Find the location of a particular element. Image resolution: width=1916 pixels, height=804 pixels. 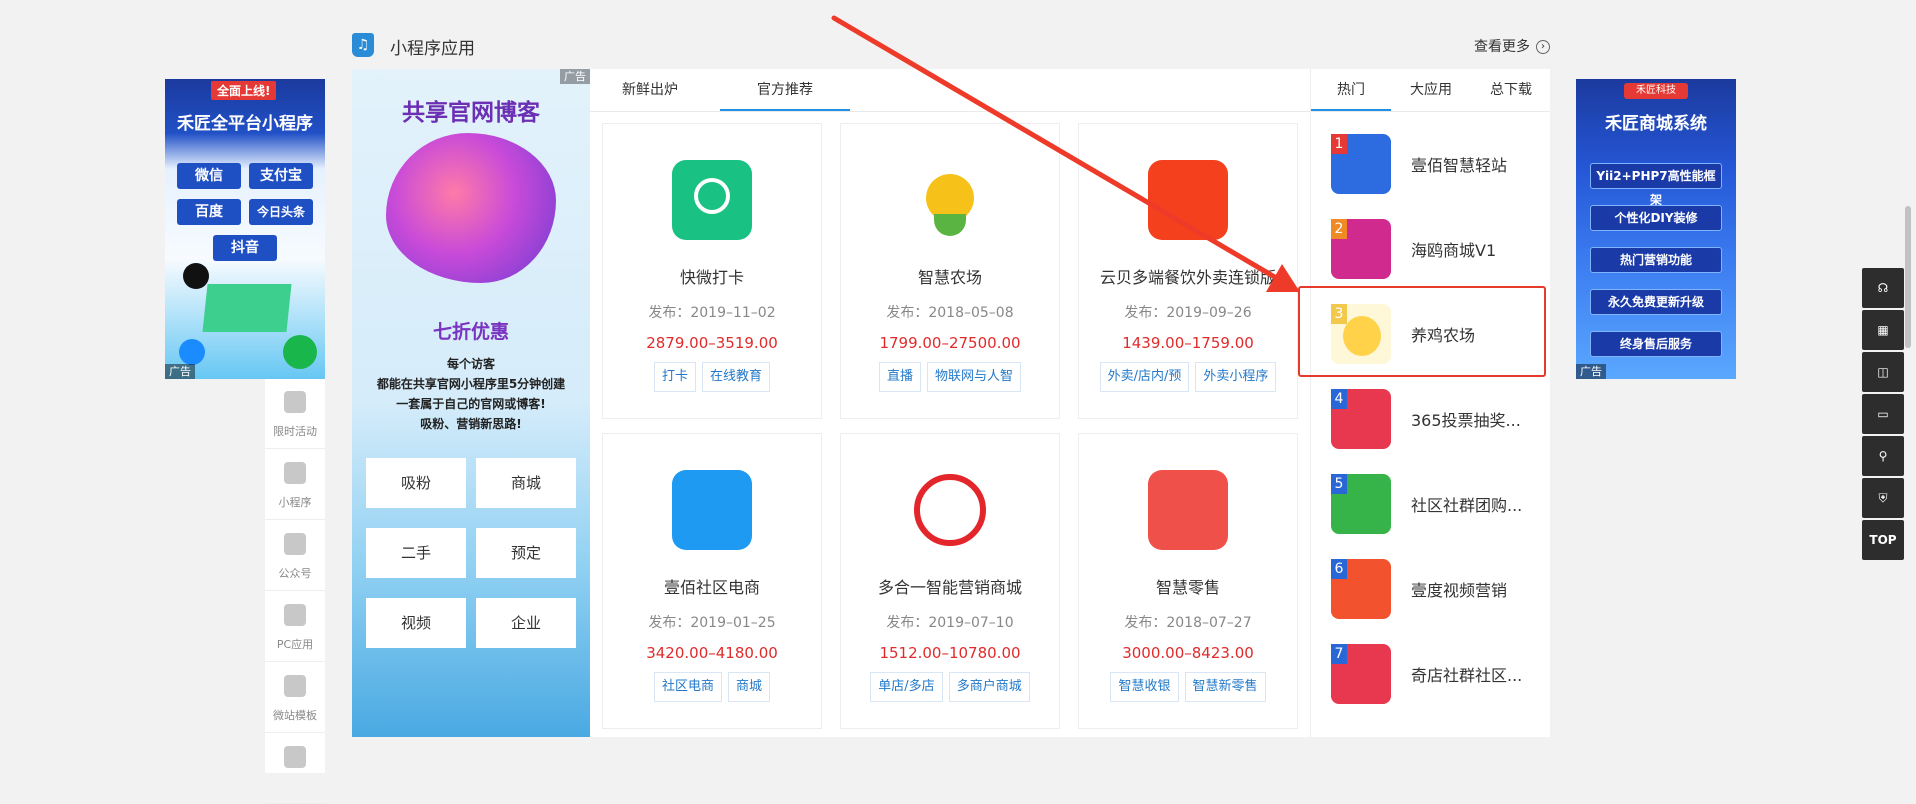

promo-grid-item: 企业 is located at coordinates (526, 623).